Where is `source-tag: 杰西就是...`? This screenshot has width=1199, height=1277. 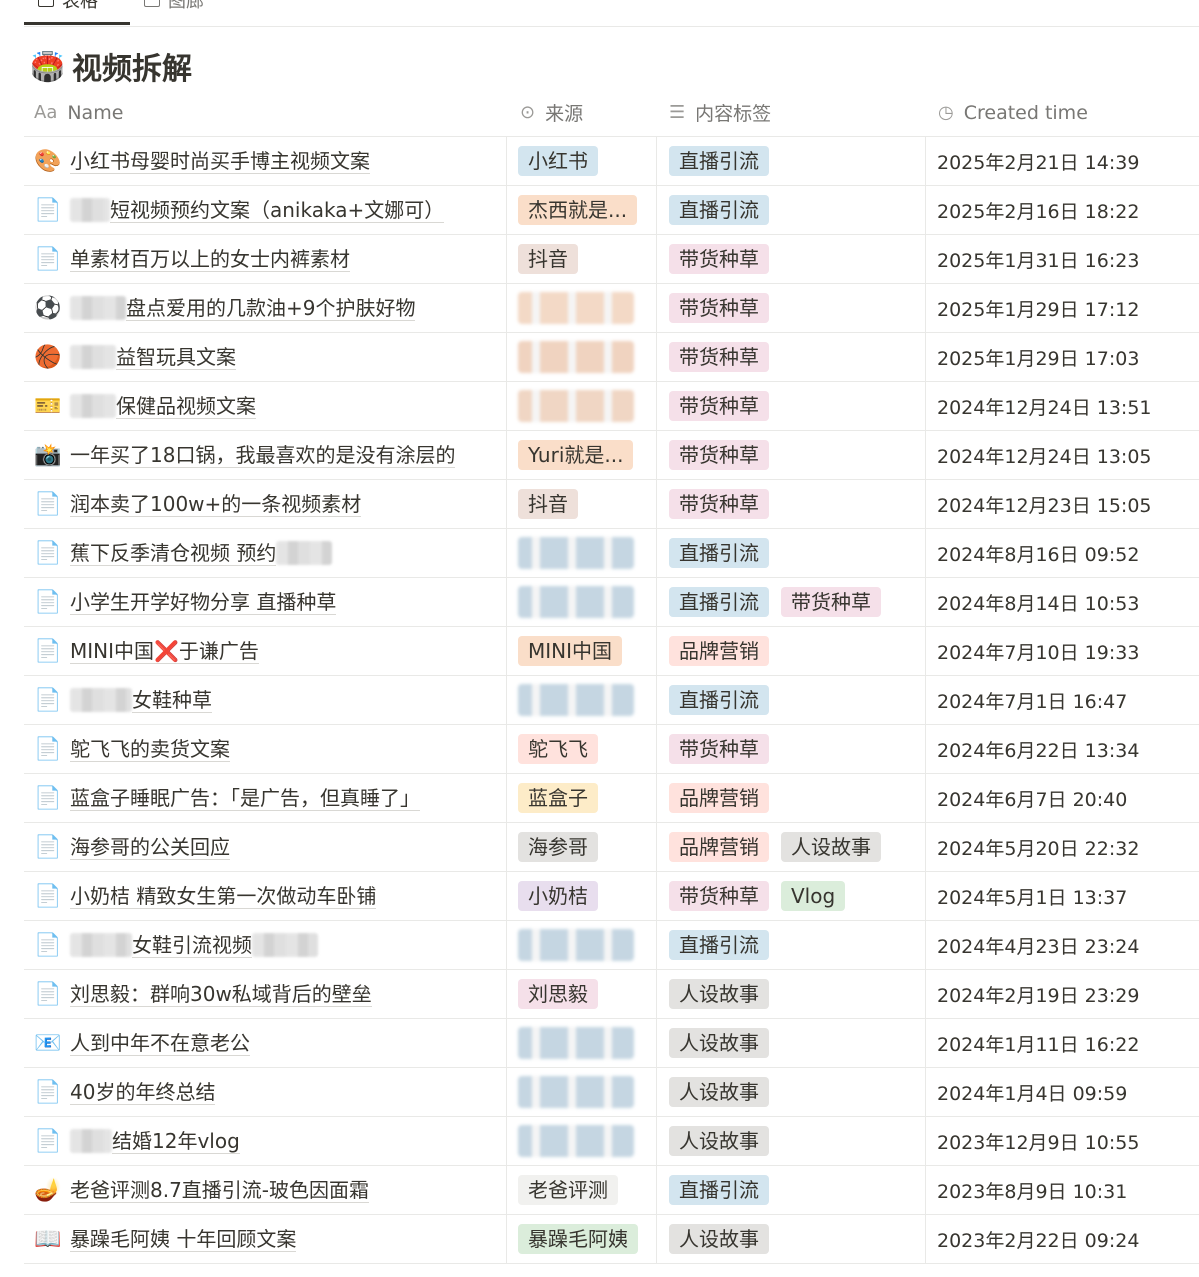
source-tag: 杰西就是... is located at coordinates (578, 210).